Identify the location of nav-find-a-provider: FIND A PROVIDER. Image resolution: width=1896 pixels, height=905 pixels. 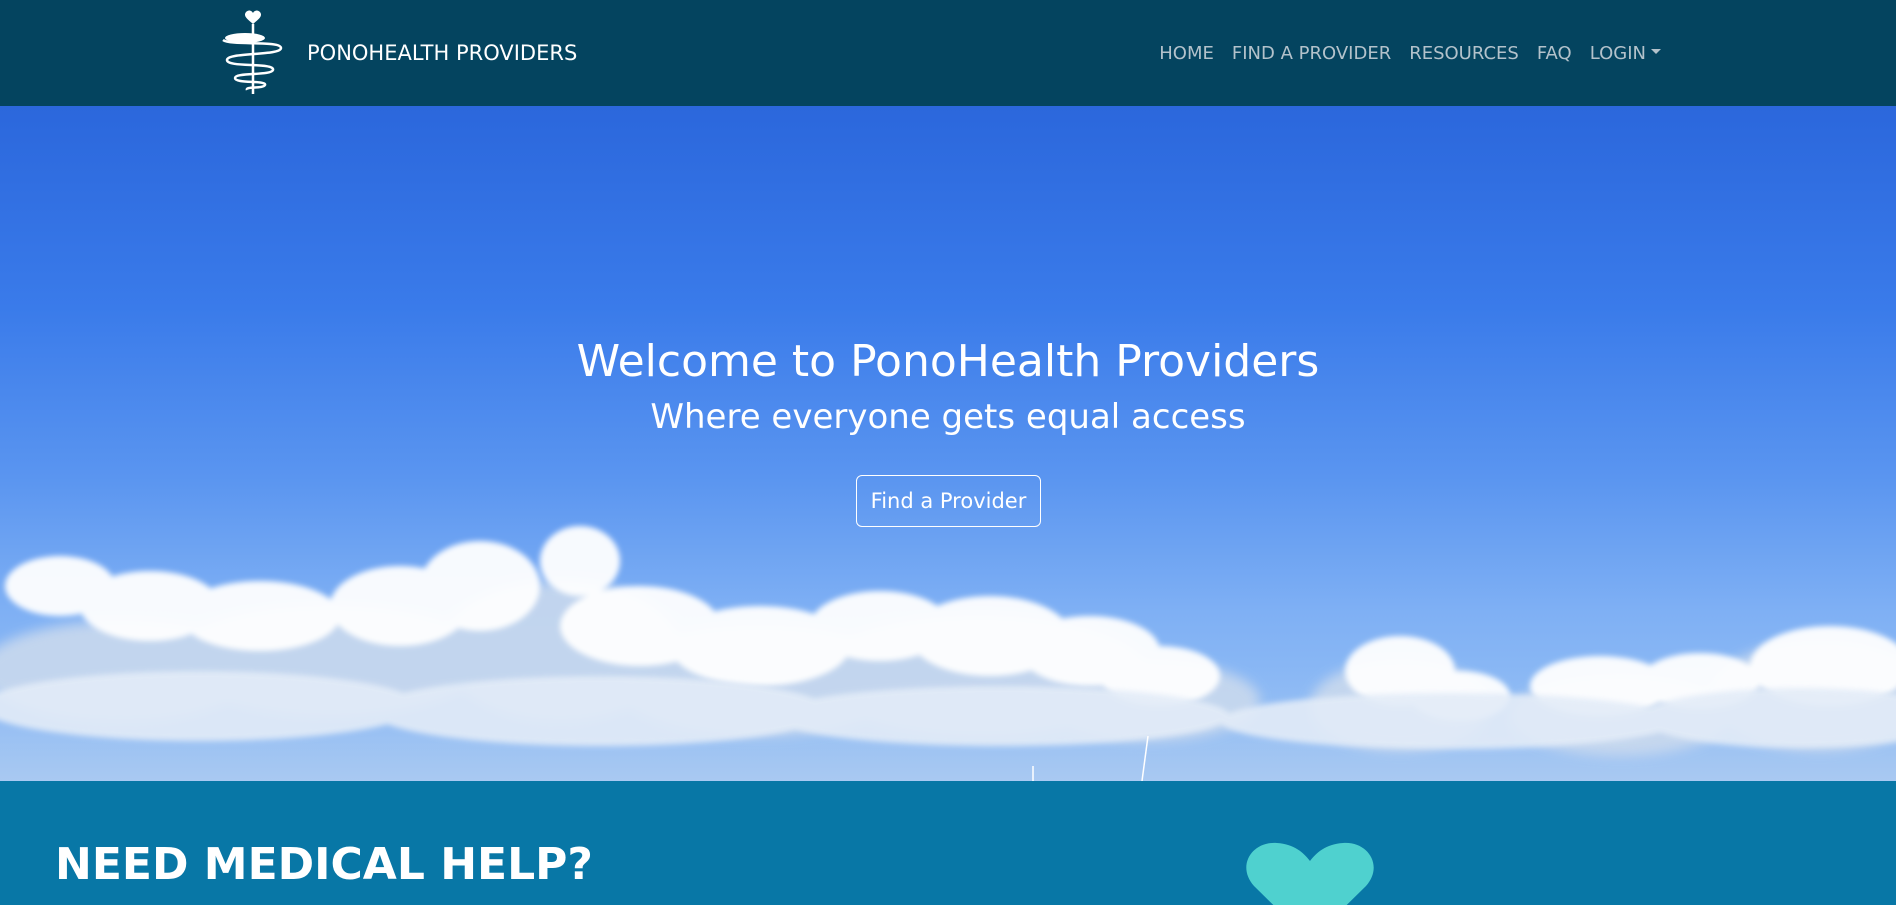
(1311, 53).